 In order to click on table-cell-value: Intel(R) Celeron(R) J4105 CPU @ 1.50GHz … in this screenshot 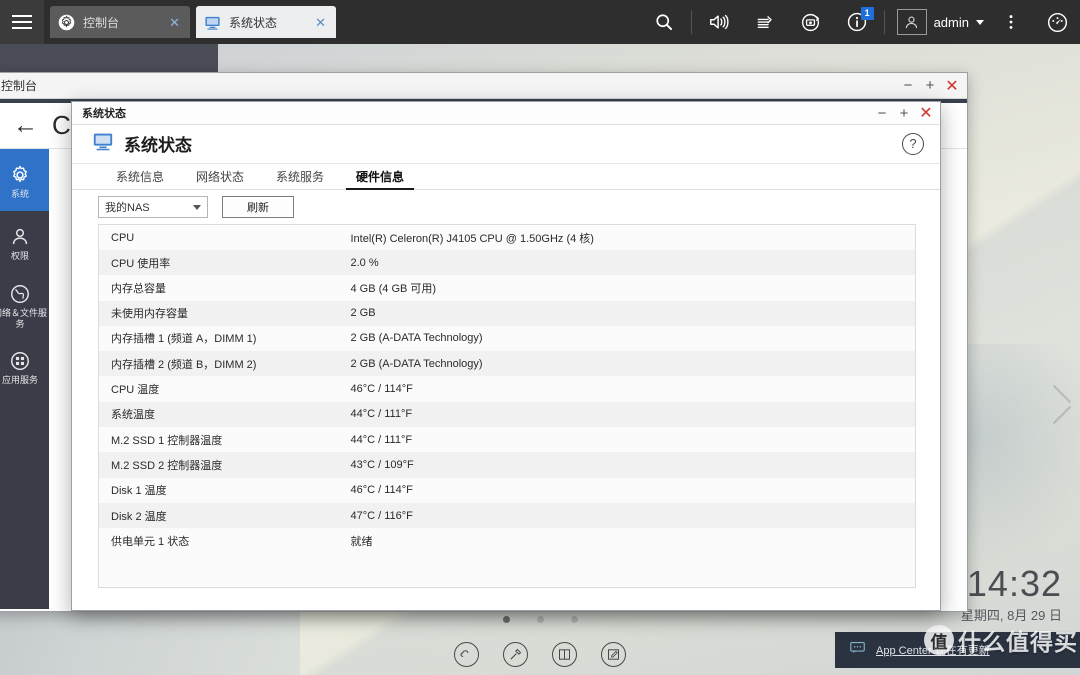, I will do `click(472, 238)`.